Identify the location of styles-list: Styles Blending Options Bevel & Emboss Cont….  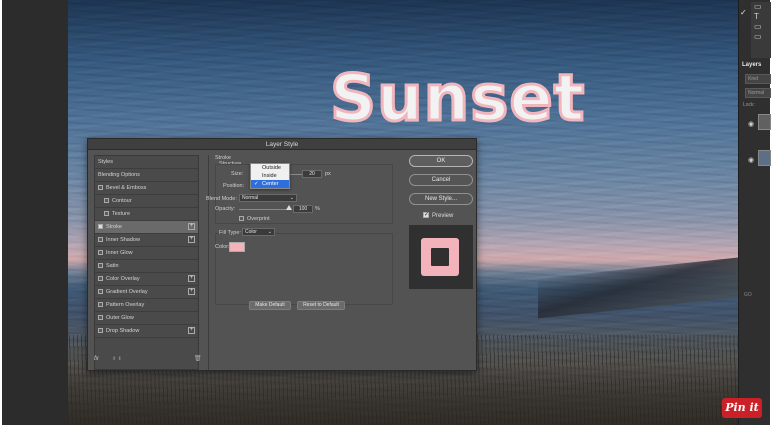
(146, 262).